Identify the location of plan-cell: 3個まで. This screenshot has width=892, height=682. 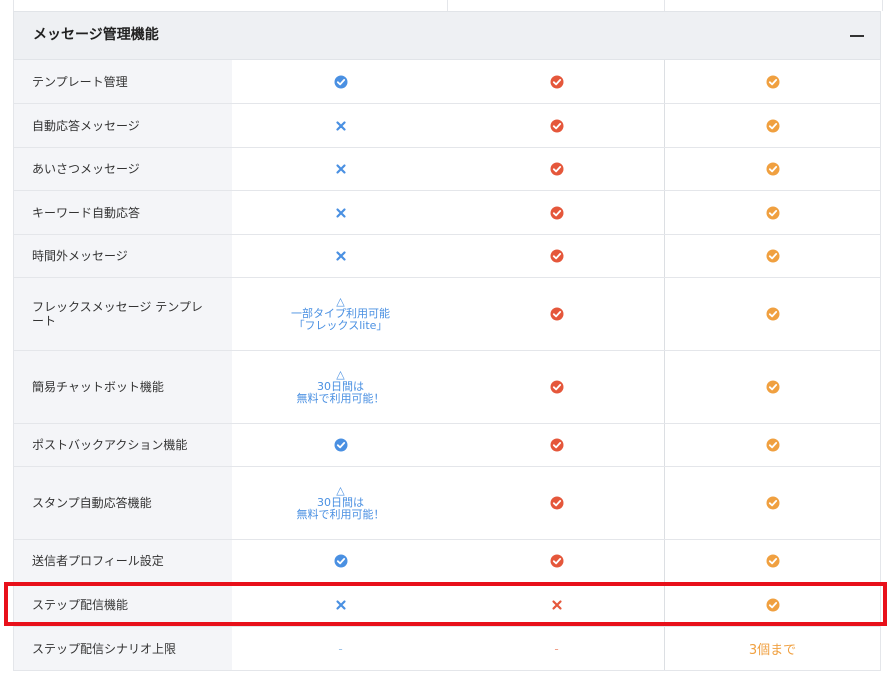
(772, 648).